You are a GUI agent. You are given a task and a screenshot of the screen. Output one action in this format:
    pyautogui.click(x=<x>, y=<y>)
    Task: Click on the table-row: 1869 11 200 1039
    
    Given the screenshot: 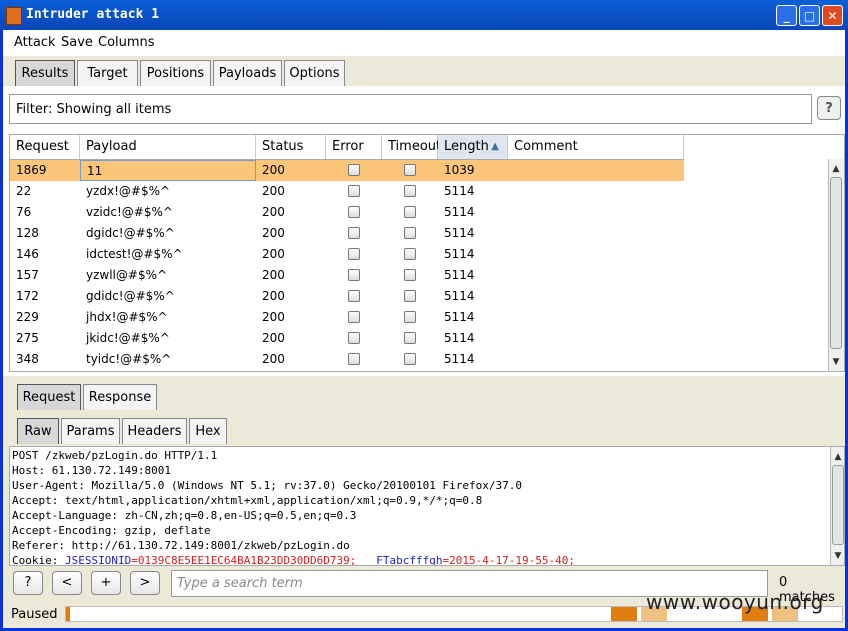 What is the action you would take?
    pyautogui.click(x=347, y=170)
    